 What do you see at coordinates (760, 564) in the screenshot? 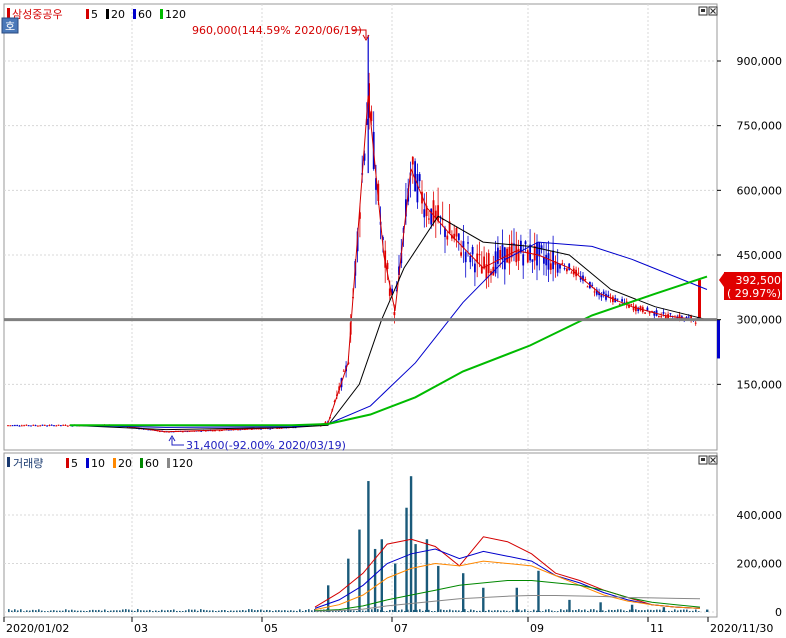
I see `volume-tick-label: 200,000` at bounding box center [760, 564].